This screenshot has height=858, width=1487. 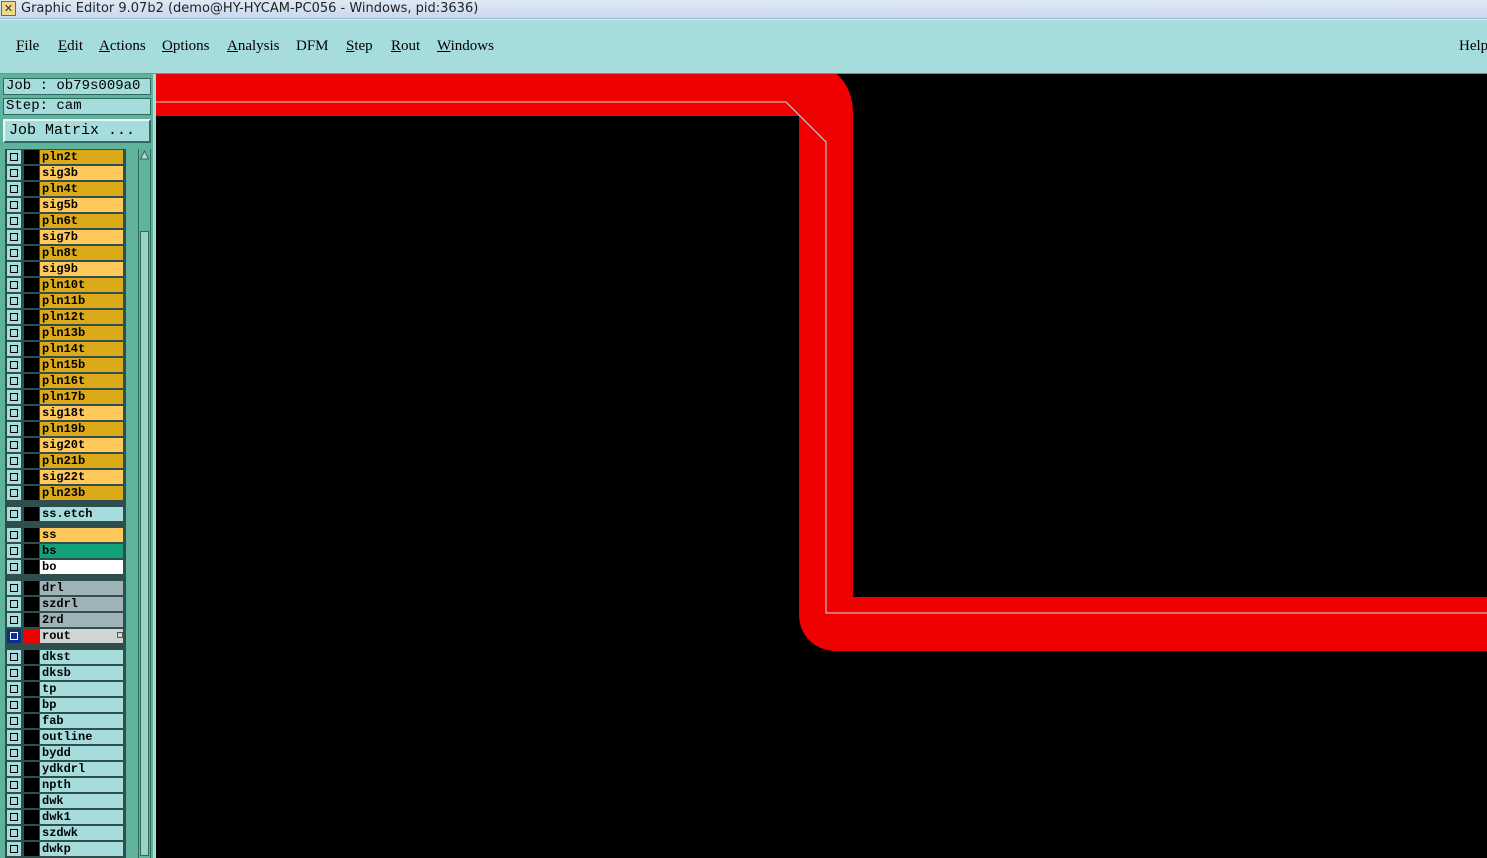 I want to click on layer-name: dwk, so click(x=81, y=801).